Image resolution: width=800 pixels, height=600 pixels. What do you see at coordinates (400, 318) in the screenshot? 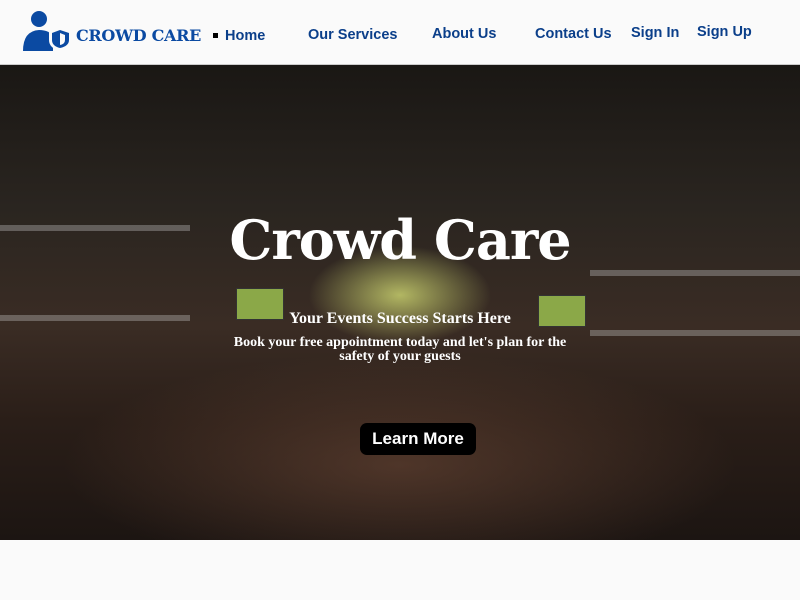
I see `hero-subtitle: Your Events Success Starts Here` at bounding box center [400, 318].